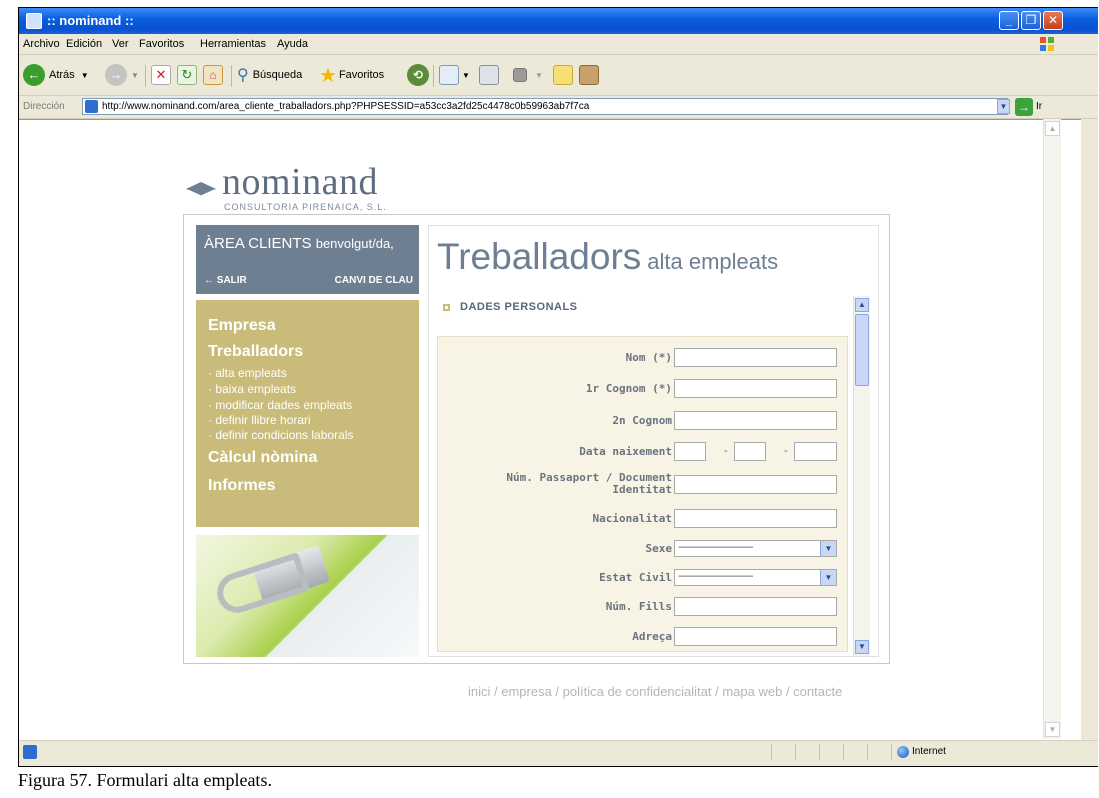  What do you see at coordinates (34, 21) in the screenshot?
I see `ie-app-icon` at bounding box center [34, 21].